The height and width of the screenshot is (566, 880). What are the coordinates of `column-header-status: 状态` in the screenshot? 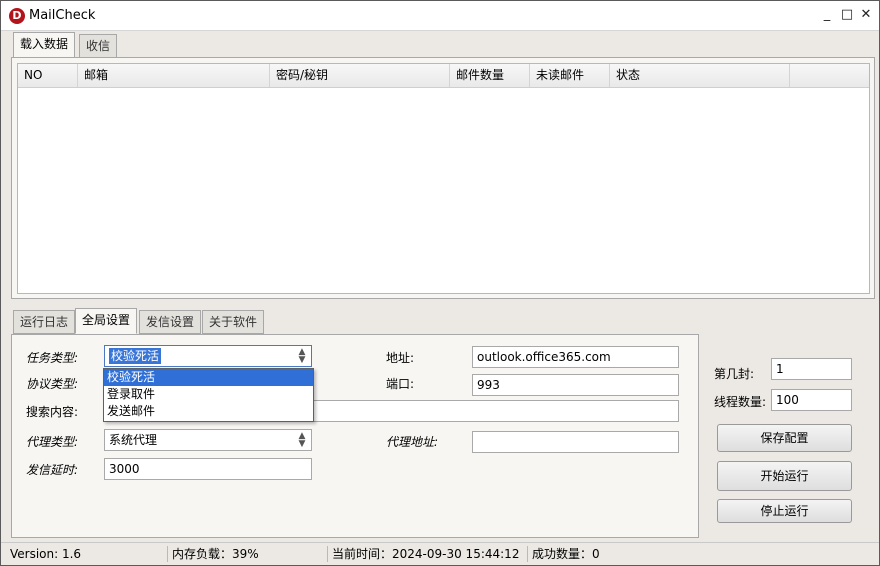 It's located at (700, 75).